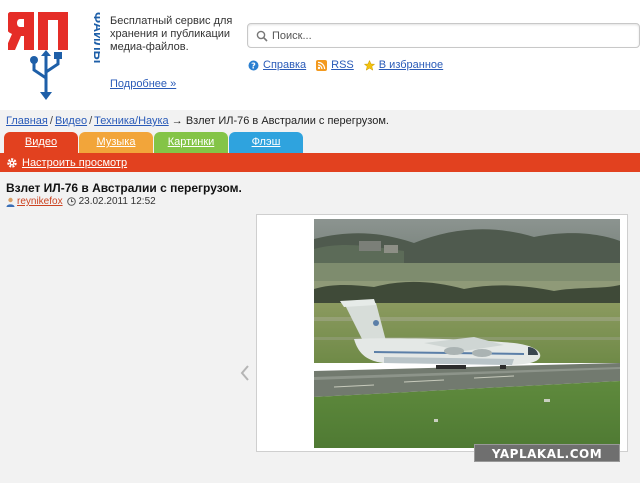 The width and height of the screenshot is (640, 483). Describe the element at coordinates (411, 65) in the screenshot. I see `favorites-link-label: В избранное` at that location.